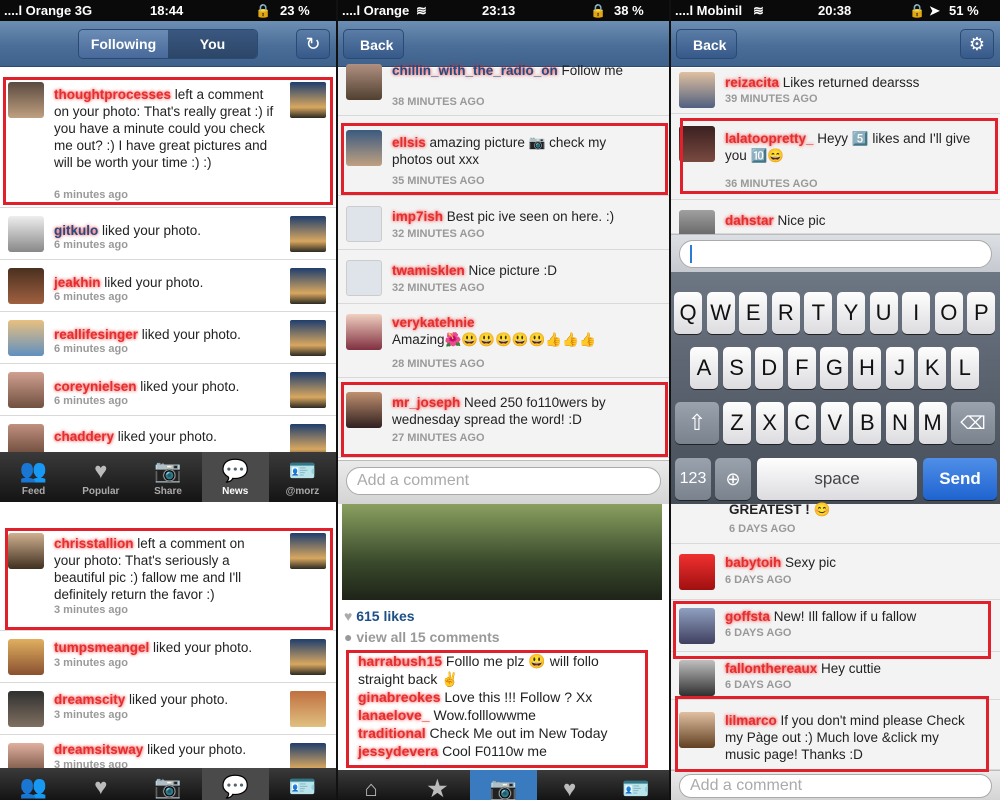  What do you see at coordinates (688, 313) in the screenshot?
I see `key-q: Q` at bounding box center [688, 313].